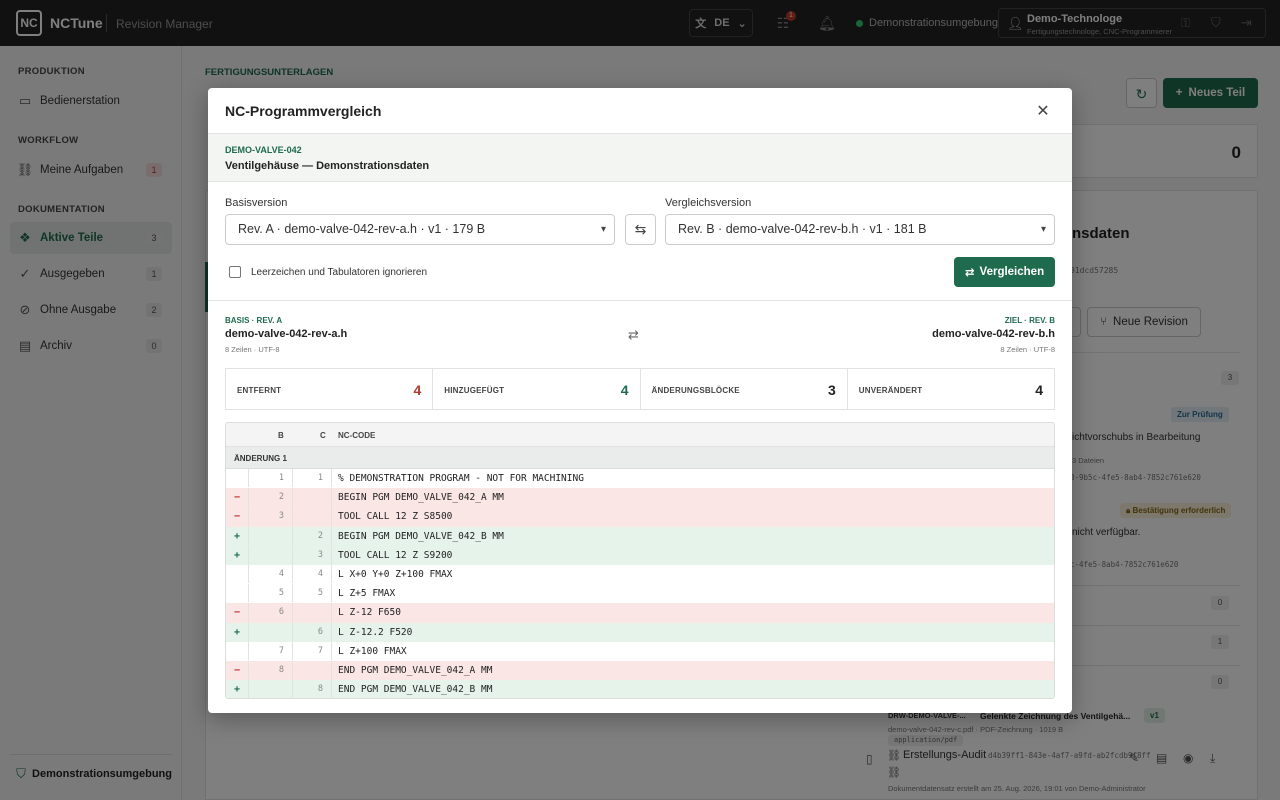 This screenshot has width=1280, height=800. I want to click on base-file-name: demo-valve-042-rev-a.h, so click(286, 334).